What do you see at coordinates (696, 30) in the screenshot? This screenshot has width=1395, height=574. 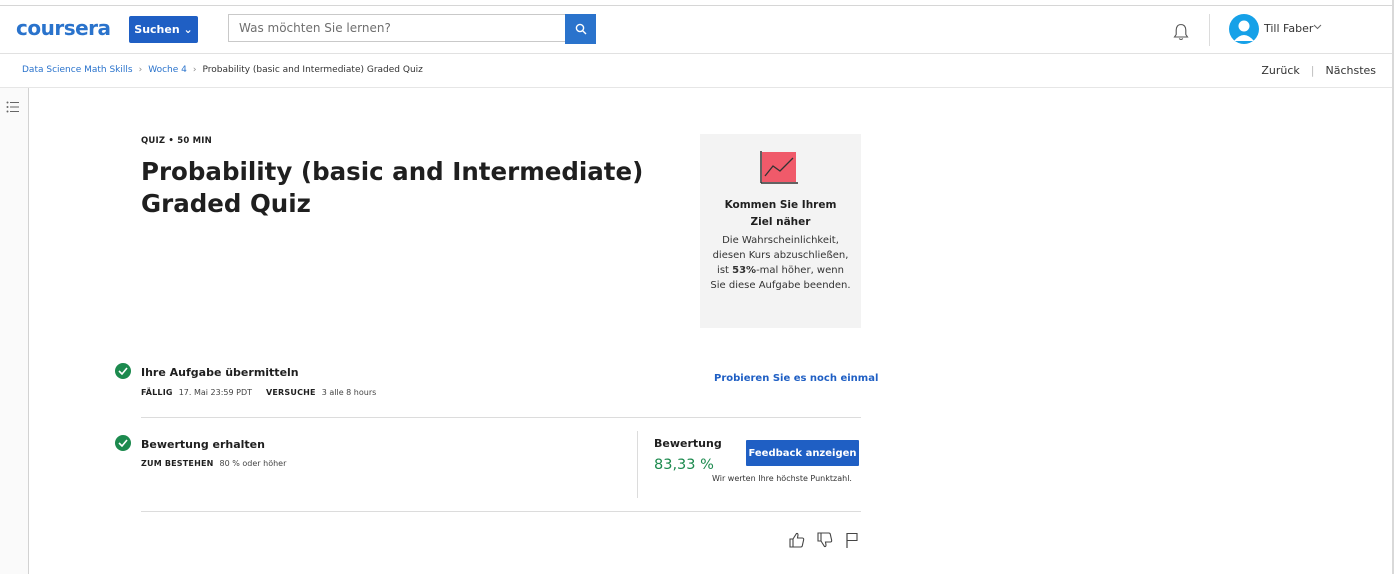 I see `top-header: coursera Suchen ⌄ Till Faber` at bounding box center [696, 30].